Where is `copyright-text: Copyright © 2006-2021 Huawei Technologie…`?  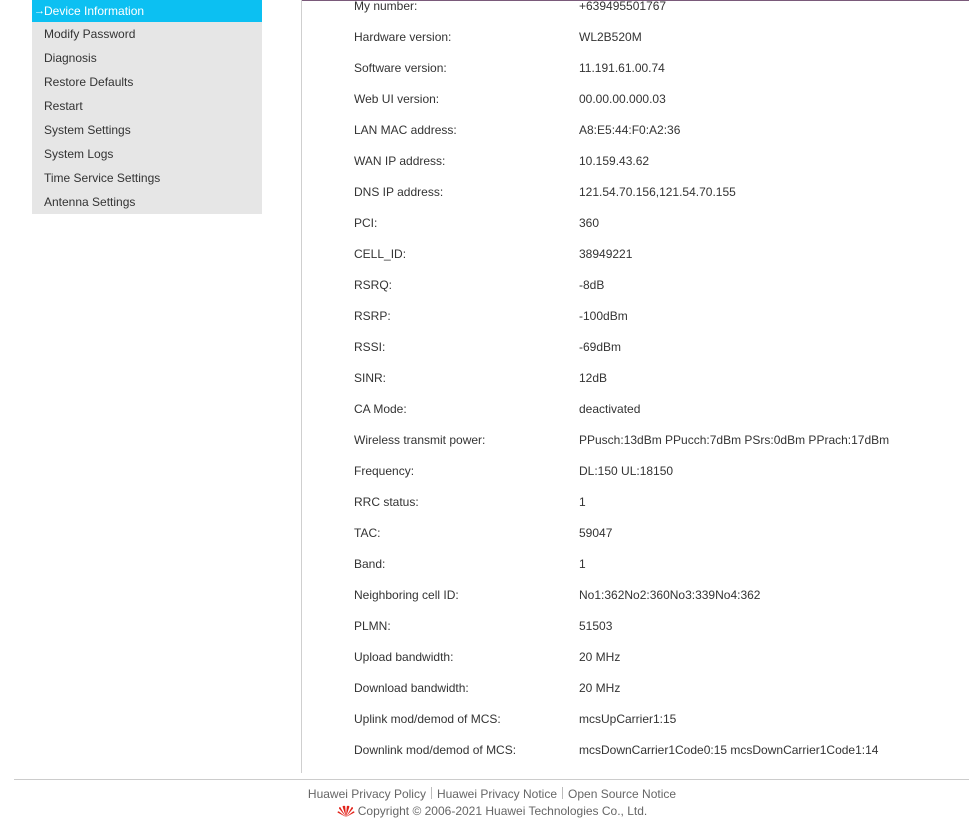 copyright-text: Copyright © 2006-2021 Huawei Technologie… is located at coordinates (502, 811).